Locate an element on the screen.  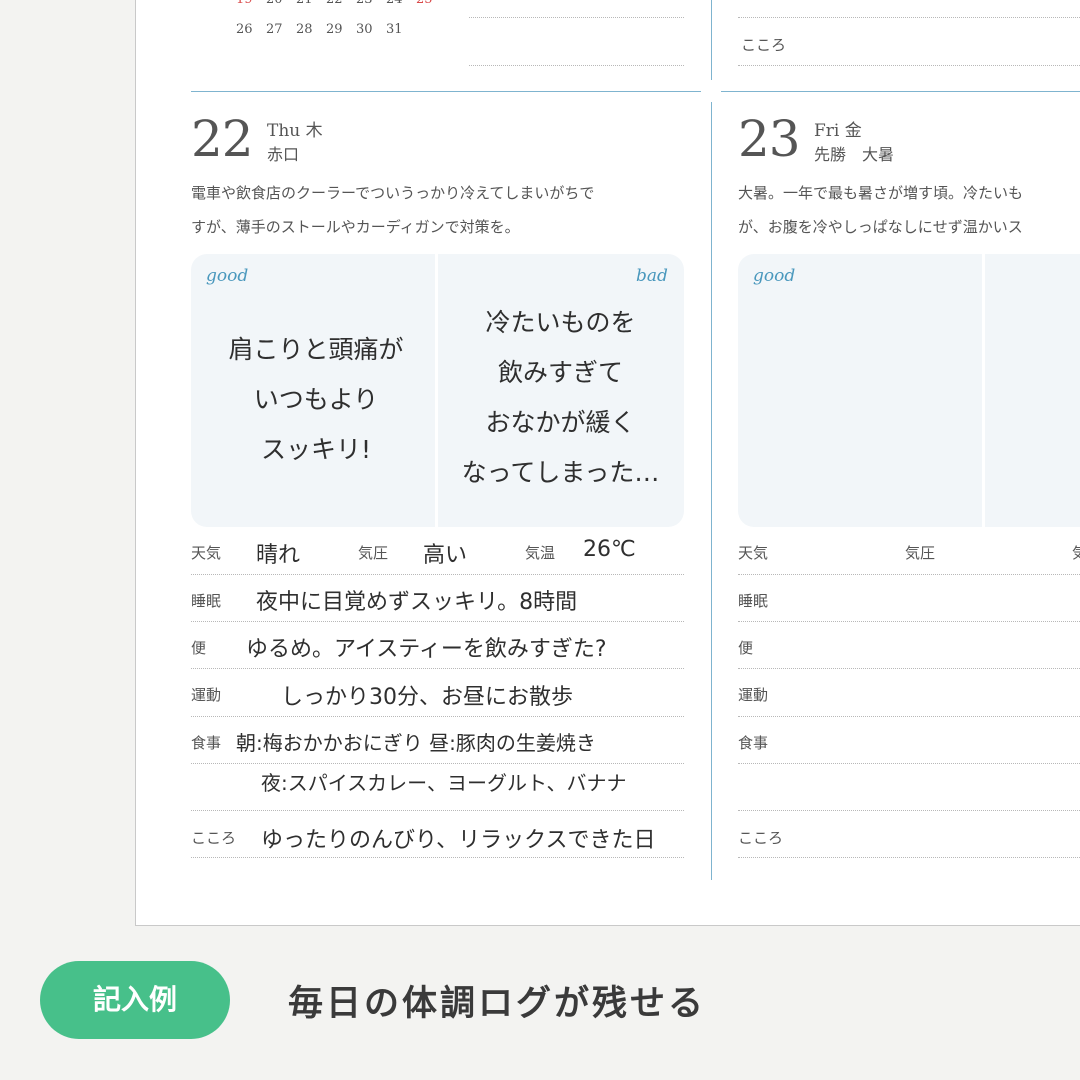
bad-label: bad is located at coordinates (652, 276).